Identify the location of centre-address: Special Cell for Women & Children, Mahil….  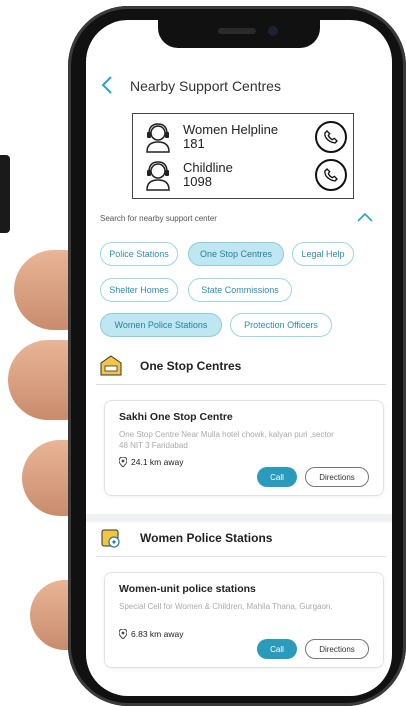
(226, 606).